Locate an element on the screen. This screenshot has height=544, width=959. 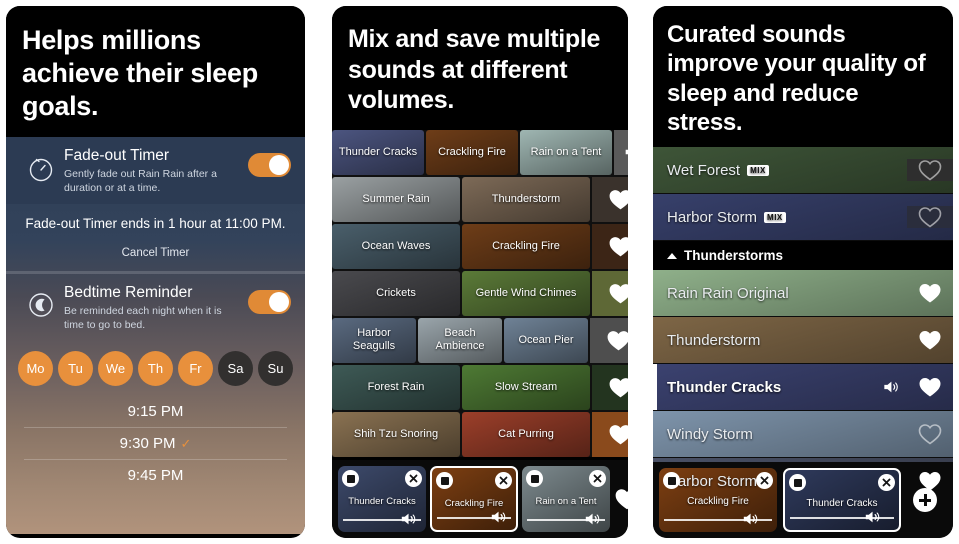
day-selector: Mo Tu We Th Fr Sa Su is located at coordinates (155, 366).